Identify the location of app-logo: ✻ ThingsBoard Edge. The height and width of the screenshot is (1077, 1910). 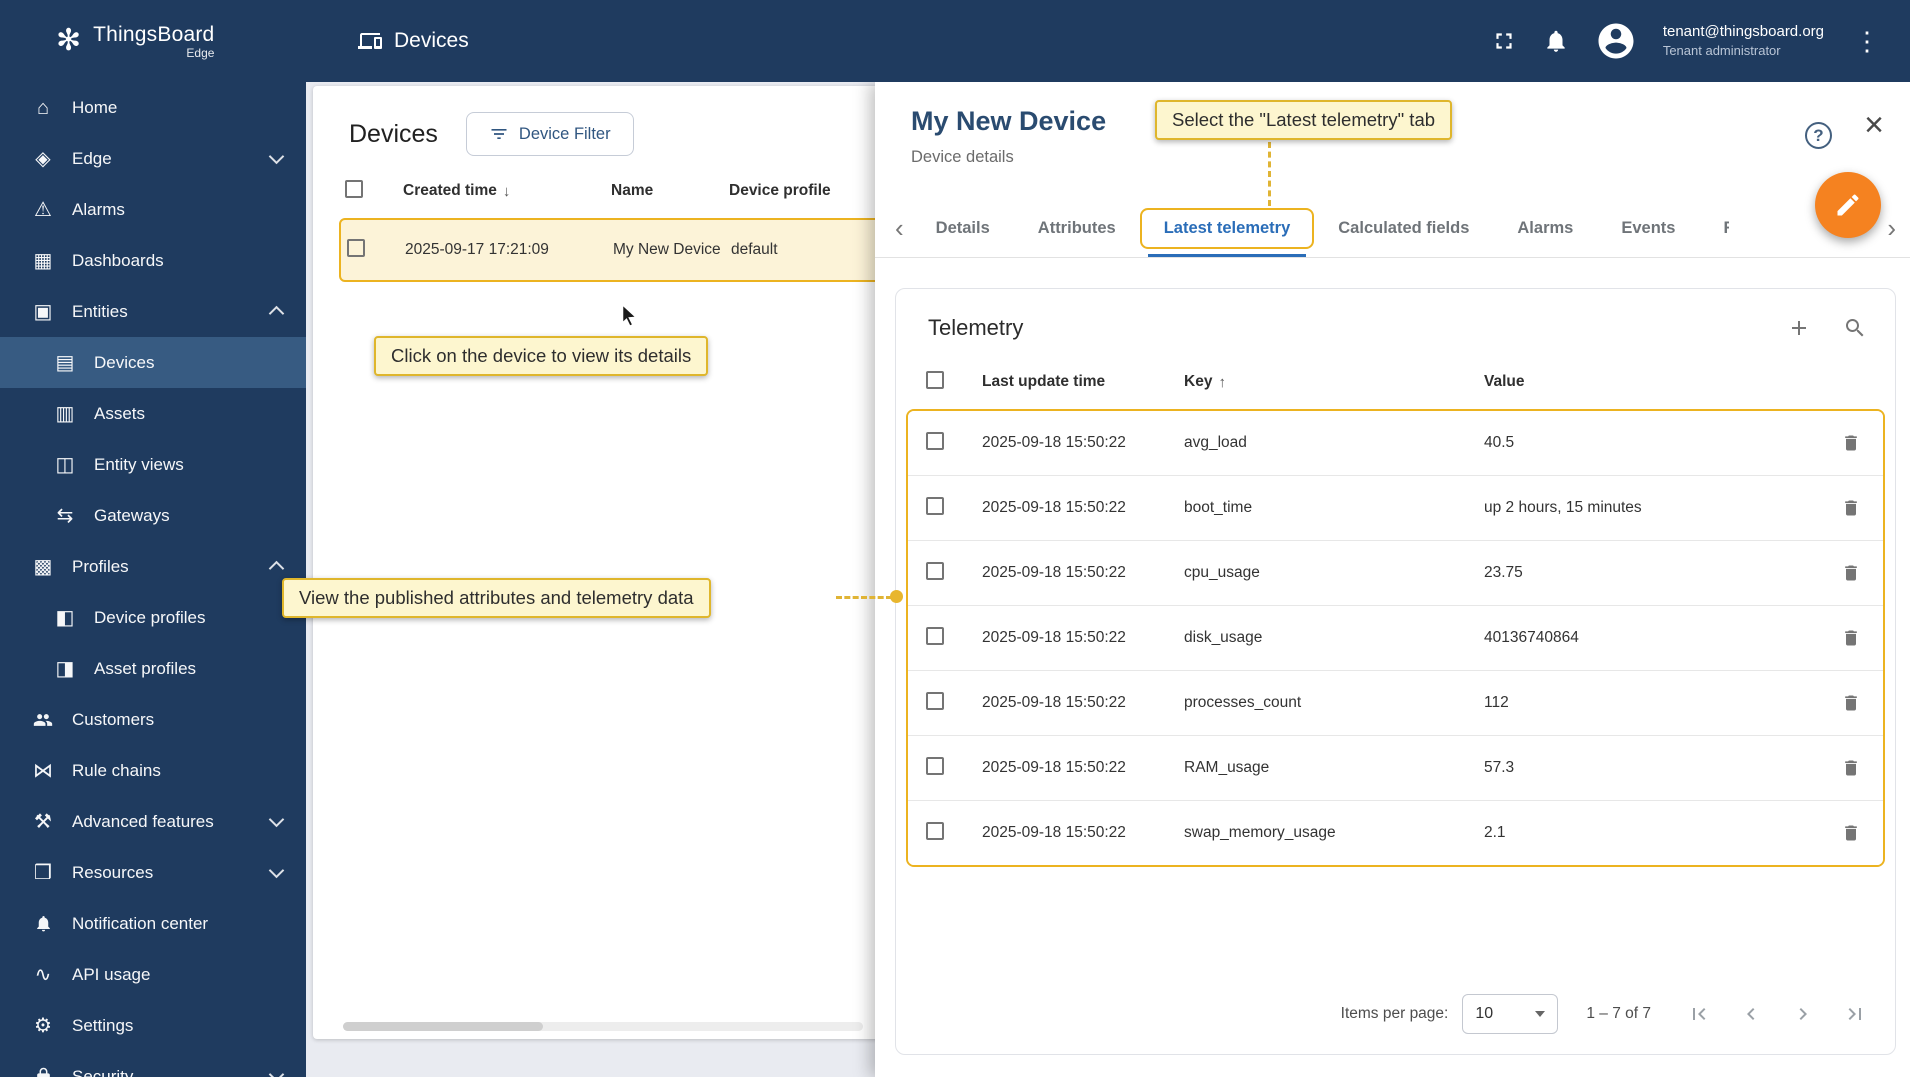
(153, 41).